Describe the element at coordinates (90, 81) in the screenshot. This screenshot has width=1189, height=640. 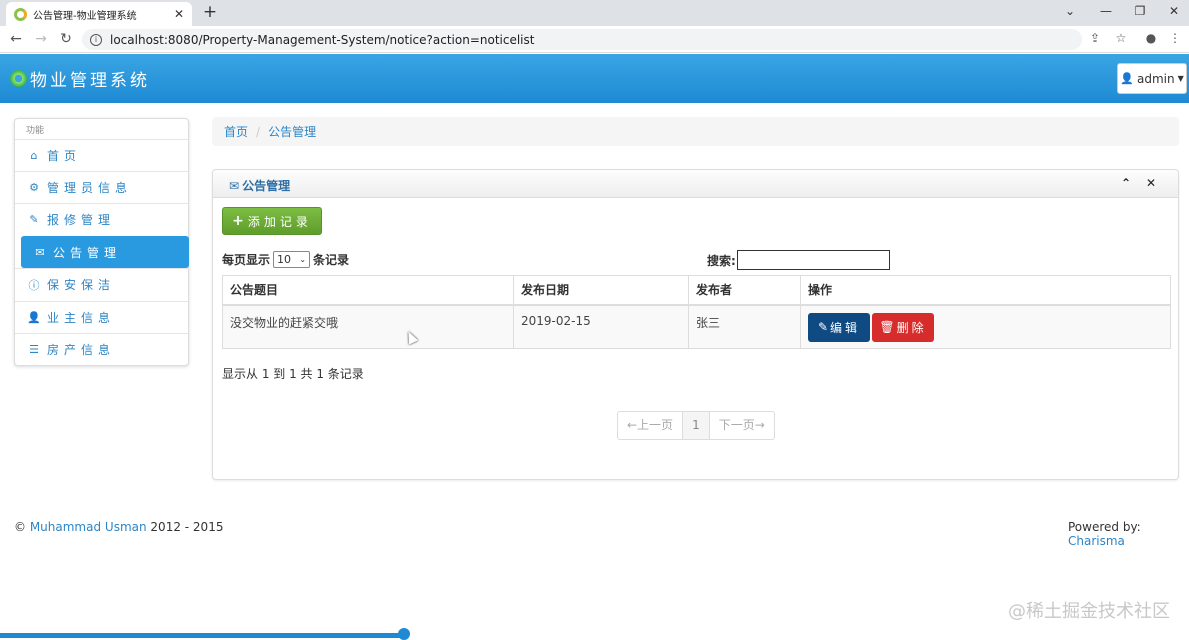
I see `brand-title: 物业管理系统` at that location.